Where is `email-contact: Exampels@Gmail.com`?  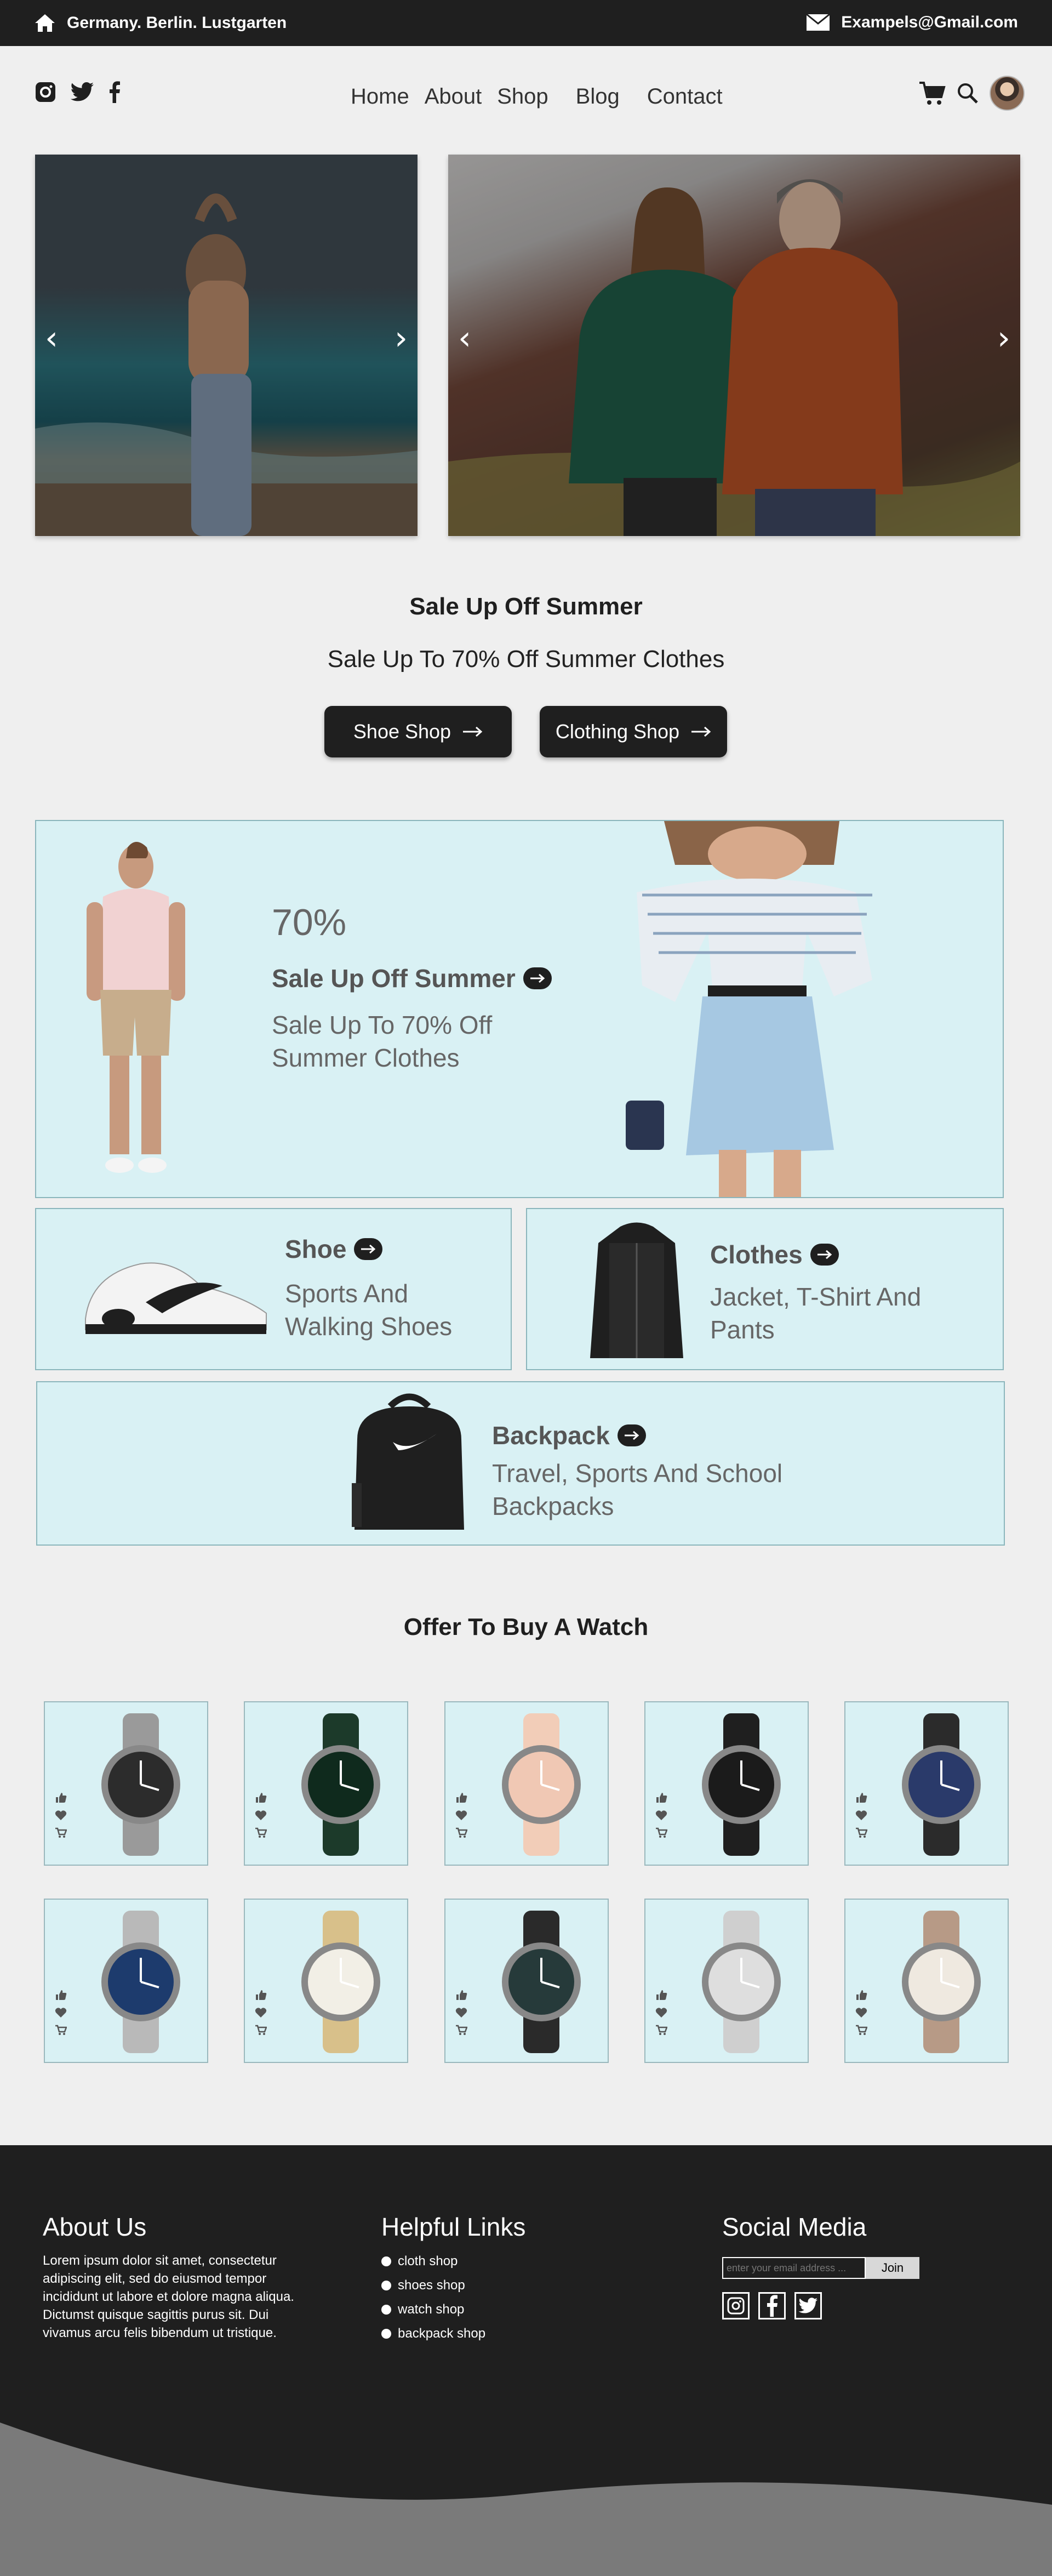
email-contact: Exampels@Gmail.com is located at coordinates (912, 22).